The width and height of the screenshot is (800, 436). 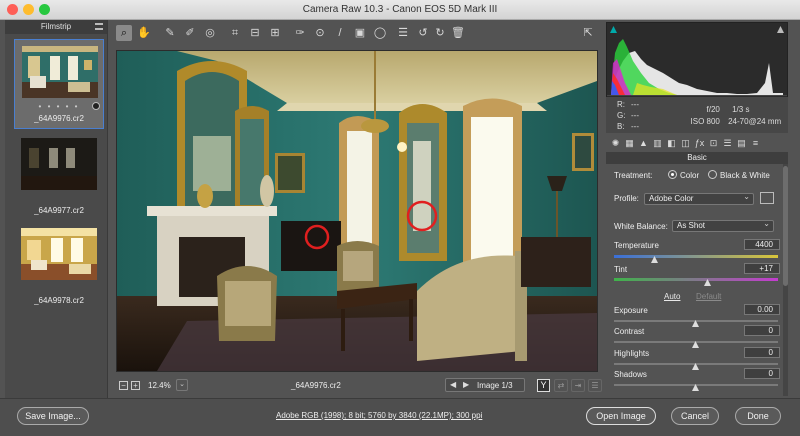 What do you see at coordinates (340, 33) in the screenshot?
I see `adjustment-brush-icon: /` at bounding box center [340, 33].